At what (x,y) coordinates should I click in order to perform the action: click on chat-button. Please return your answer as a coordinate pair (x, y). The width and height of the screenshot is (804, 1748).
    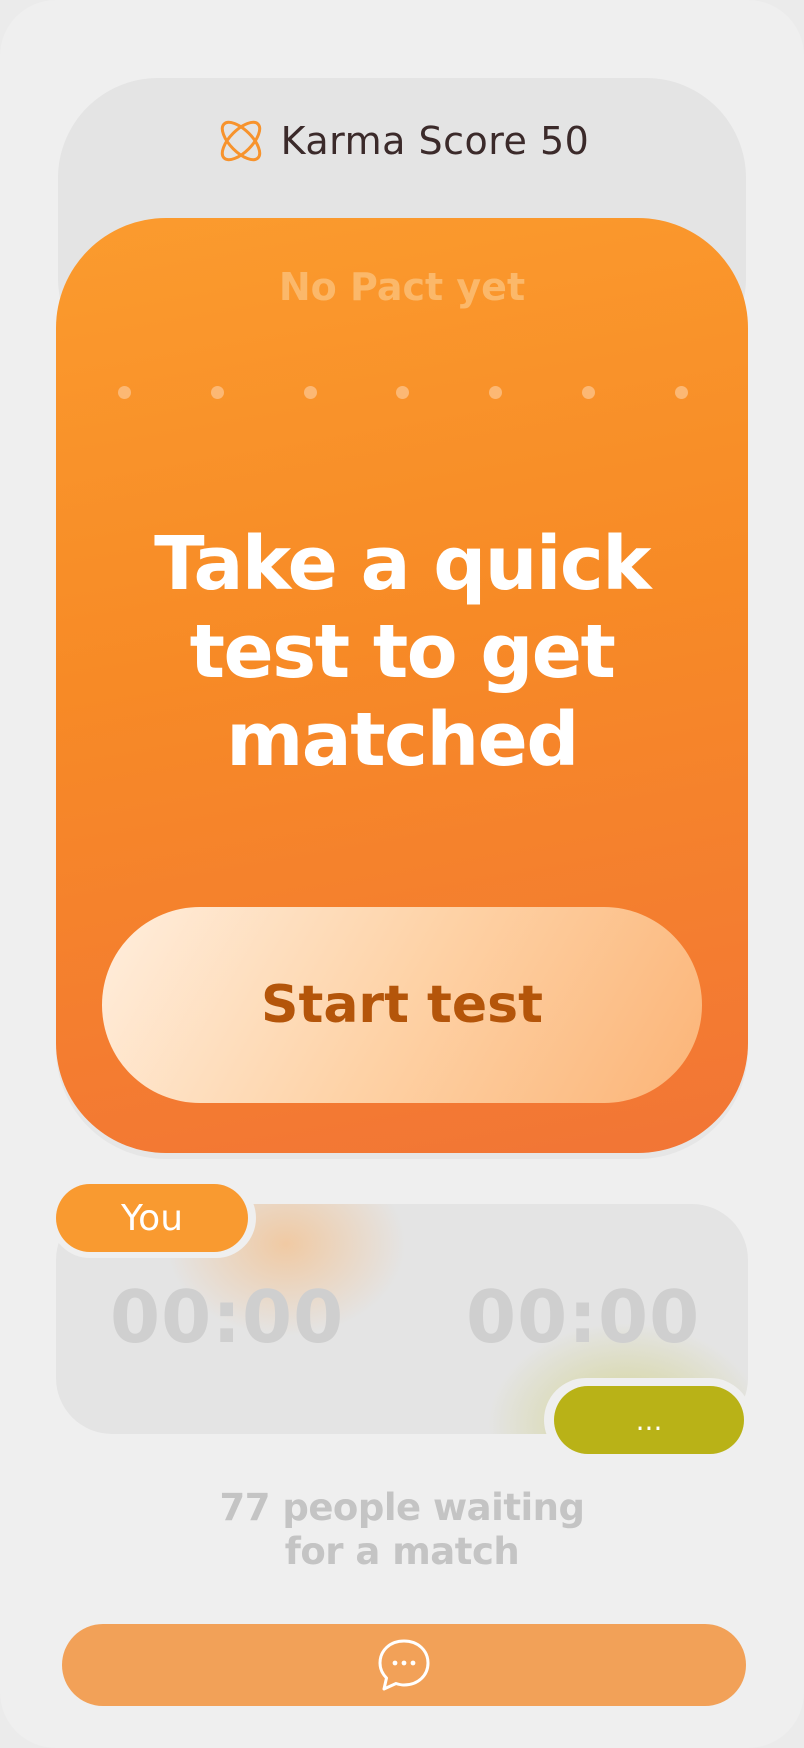
    Looking at the image, I should click on (404, 1665).